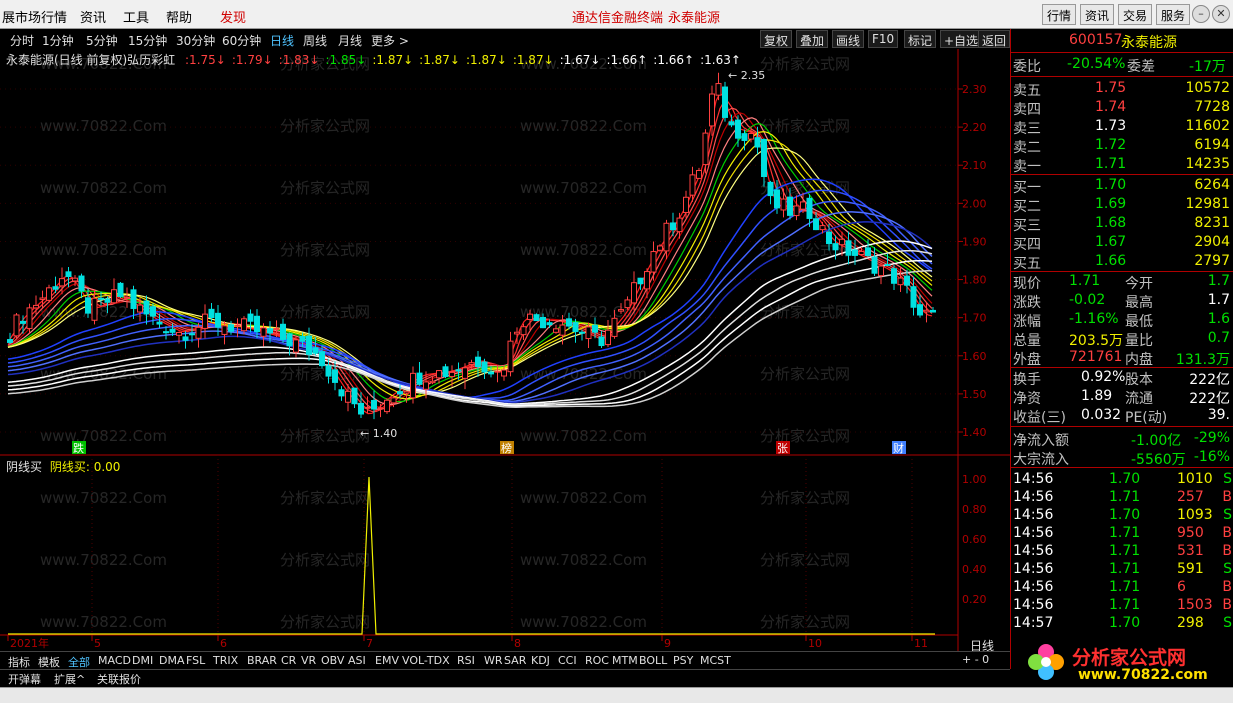  I want to click on period-15min: 15分钟, so click(147, 40).